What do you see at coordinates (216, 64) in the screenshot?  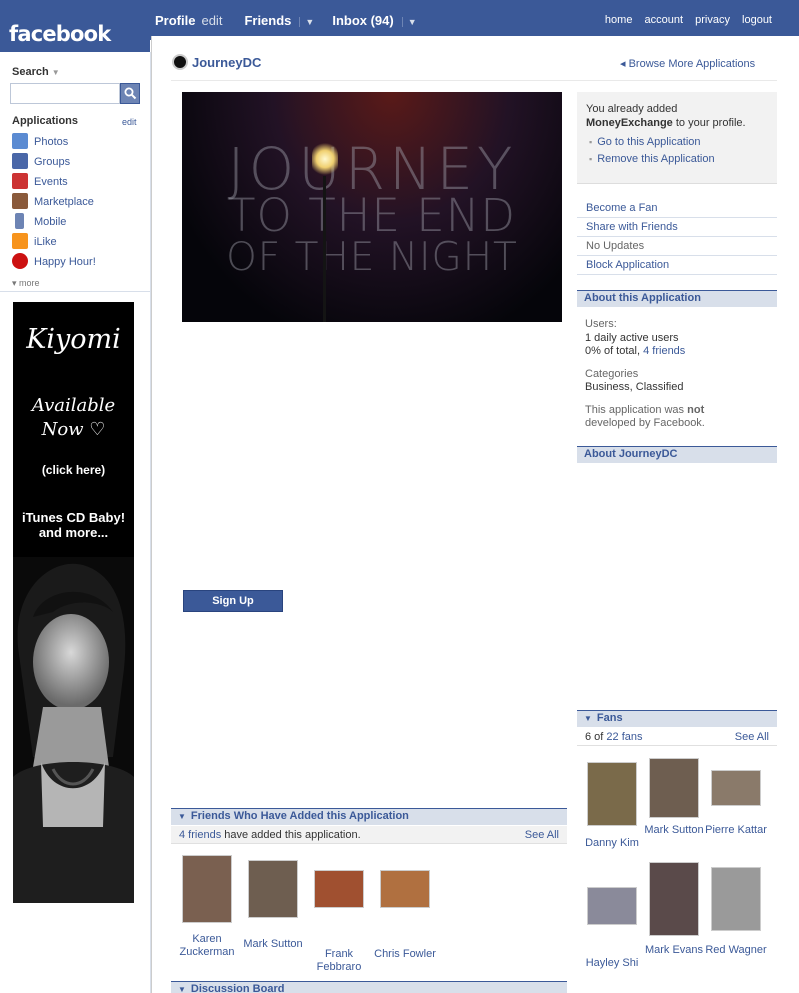 I see `app-title: JourneyDC` at bounding box center [216, 64].